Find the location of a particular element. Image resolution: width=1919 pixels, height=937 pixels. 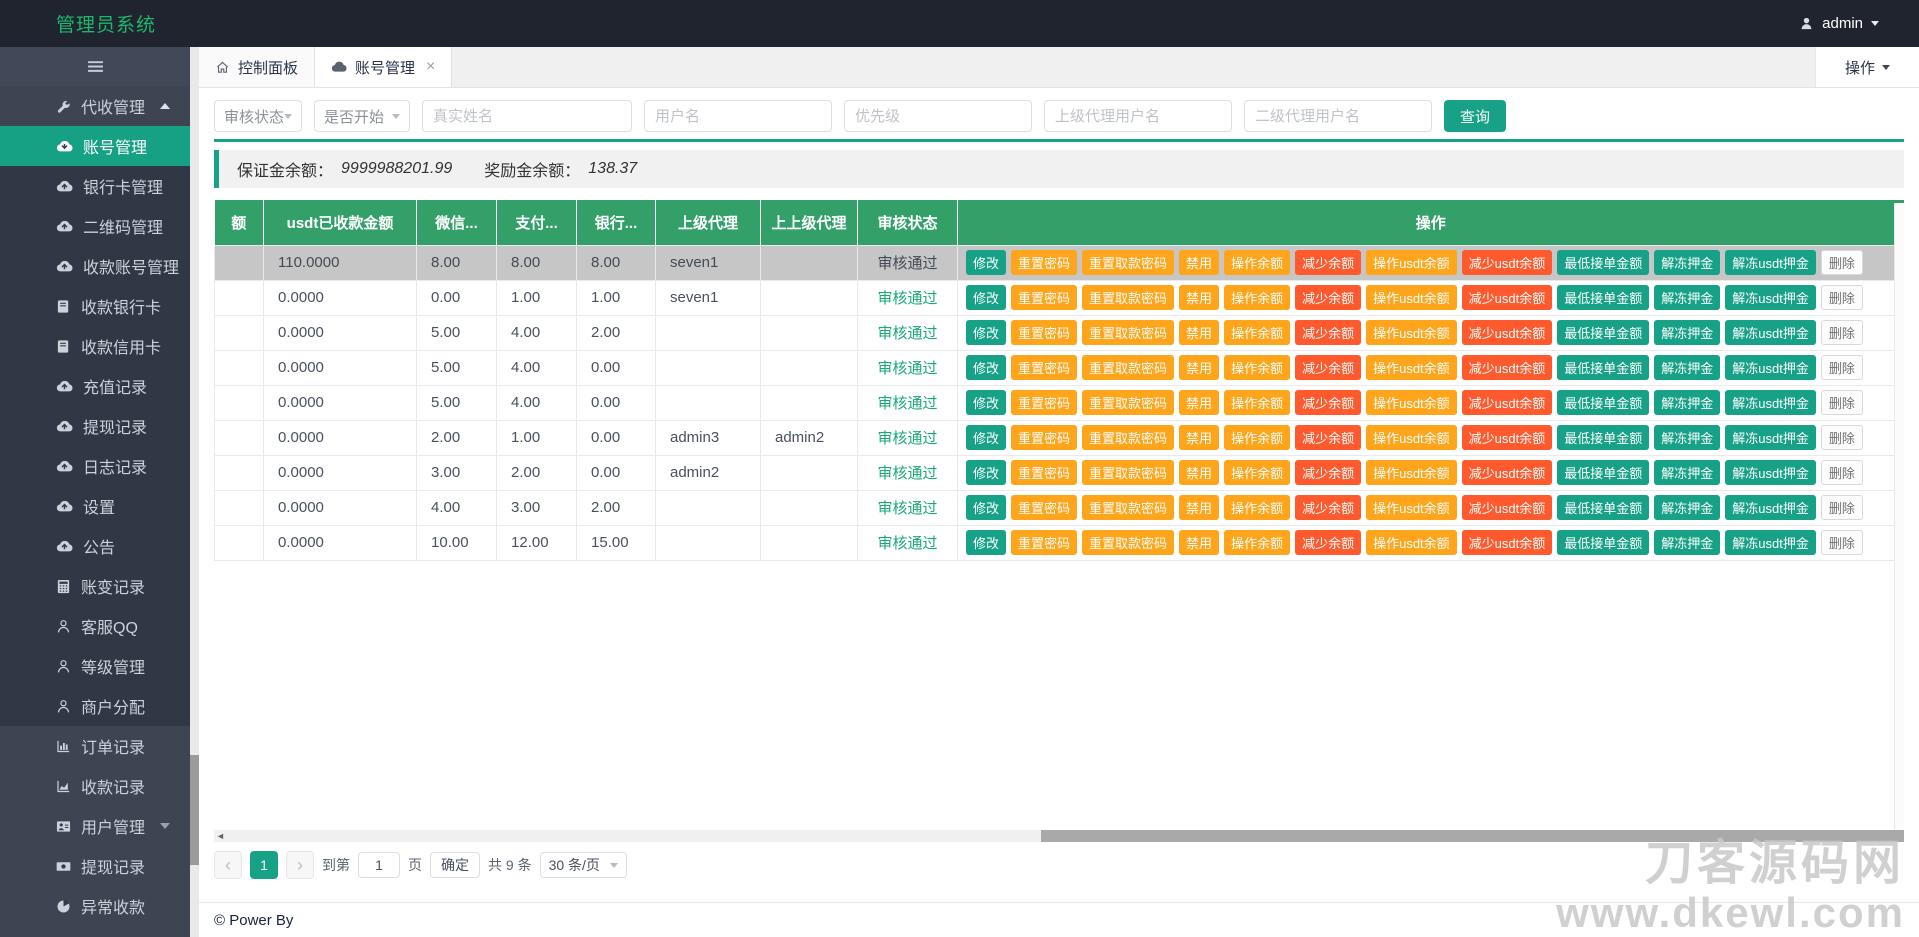

table-vertical-scrollbar is located at coordinates (1899, 516).